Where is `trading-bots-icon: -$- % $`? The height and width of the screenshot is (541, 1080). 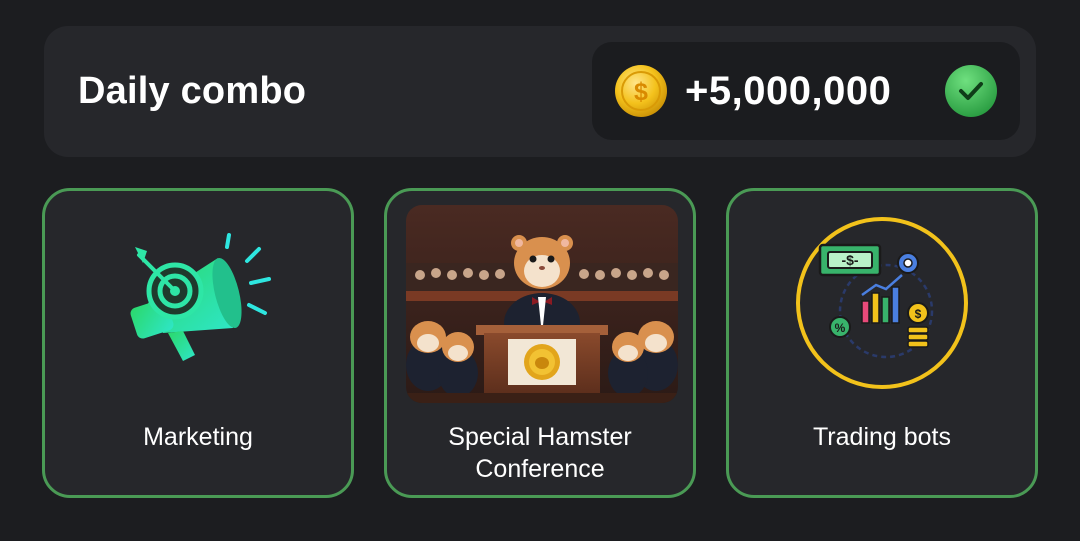
trading-bots-icon: -$- % $ is located at coordinates (882, 303).